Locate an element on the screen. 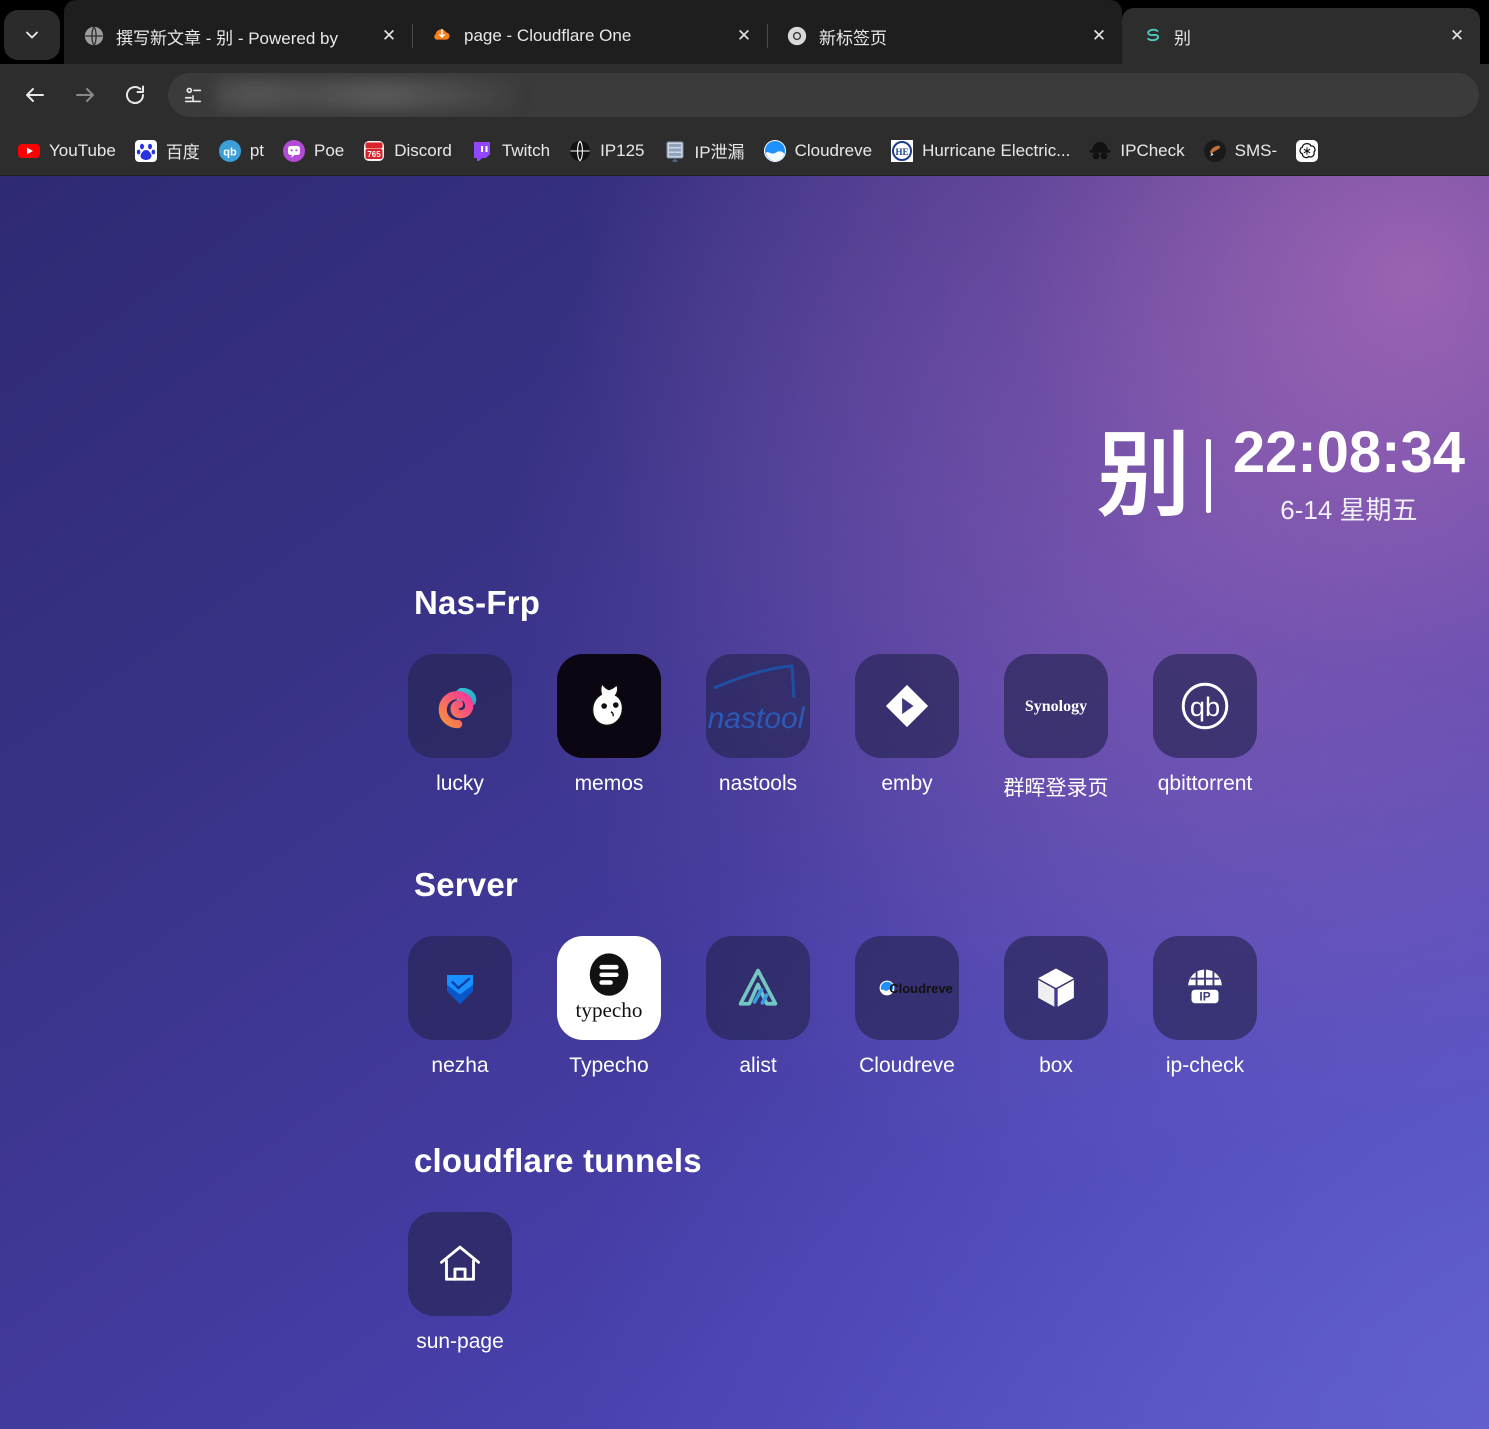 The height and width of the screenshot is (1429, 1489). youtube-icon is located at coordinates (29, 151).